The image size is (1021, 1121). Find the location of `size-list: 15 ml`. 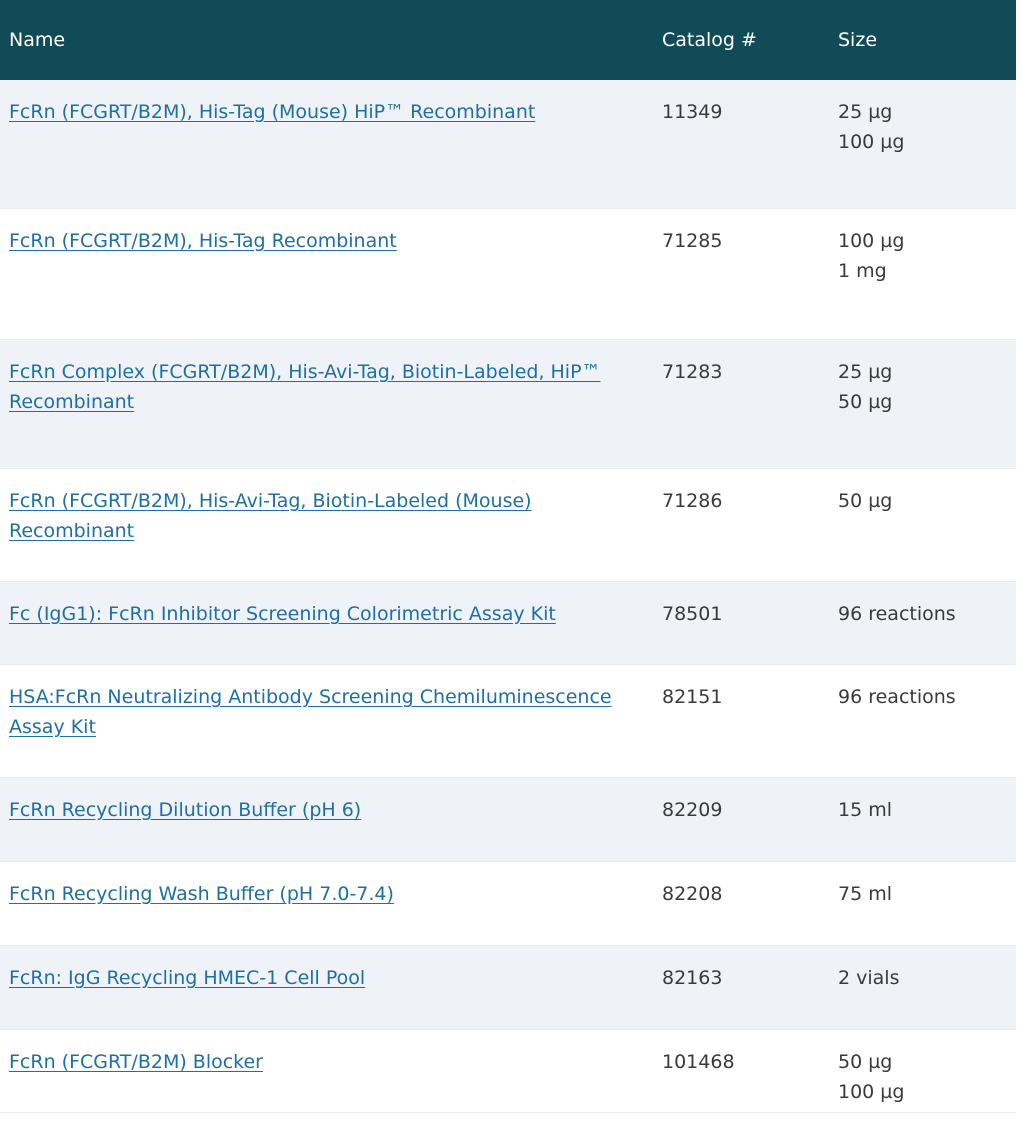

size-list: 15 ml is located at coordinates (865, 810).